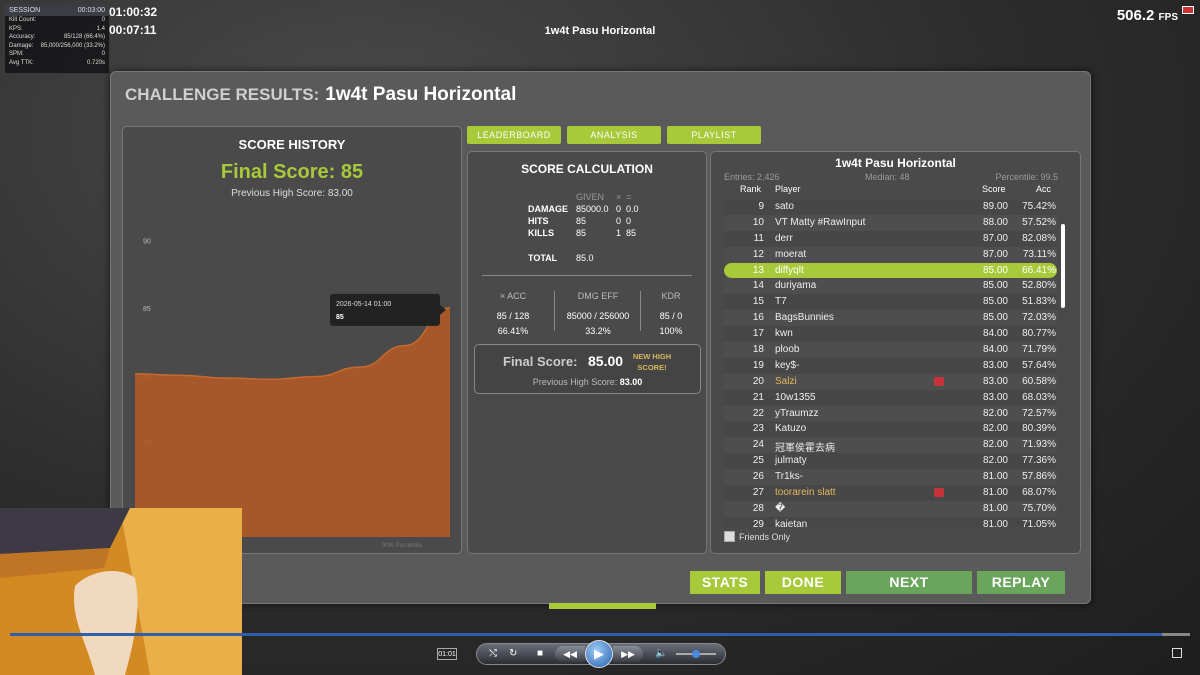  What do you see at coordinates (714, 135) in the screenshot?
I see `tab-playlist: PLAYLIST` at bounding box center [714, 135].